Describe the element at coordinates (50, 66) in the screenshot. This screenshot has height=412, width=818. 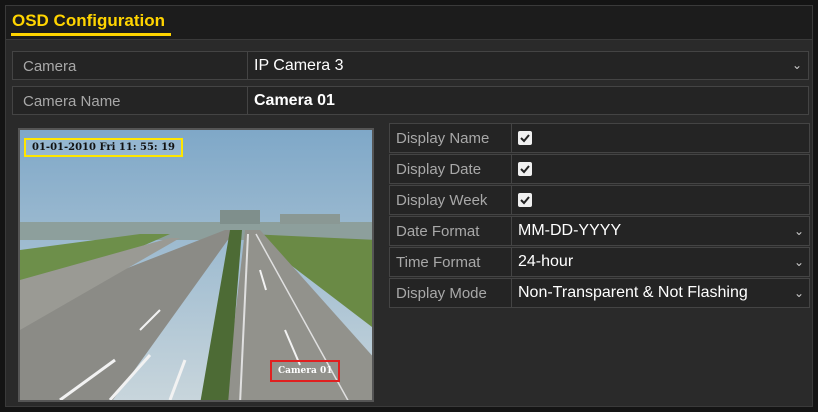
I see `camera-label: Camera` at that location.